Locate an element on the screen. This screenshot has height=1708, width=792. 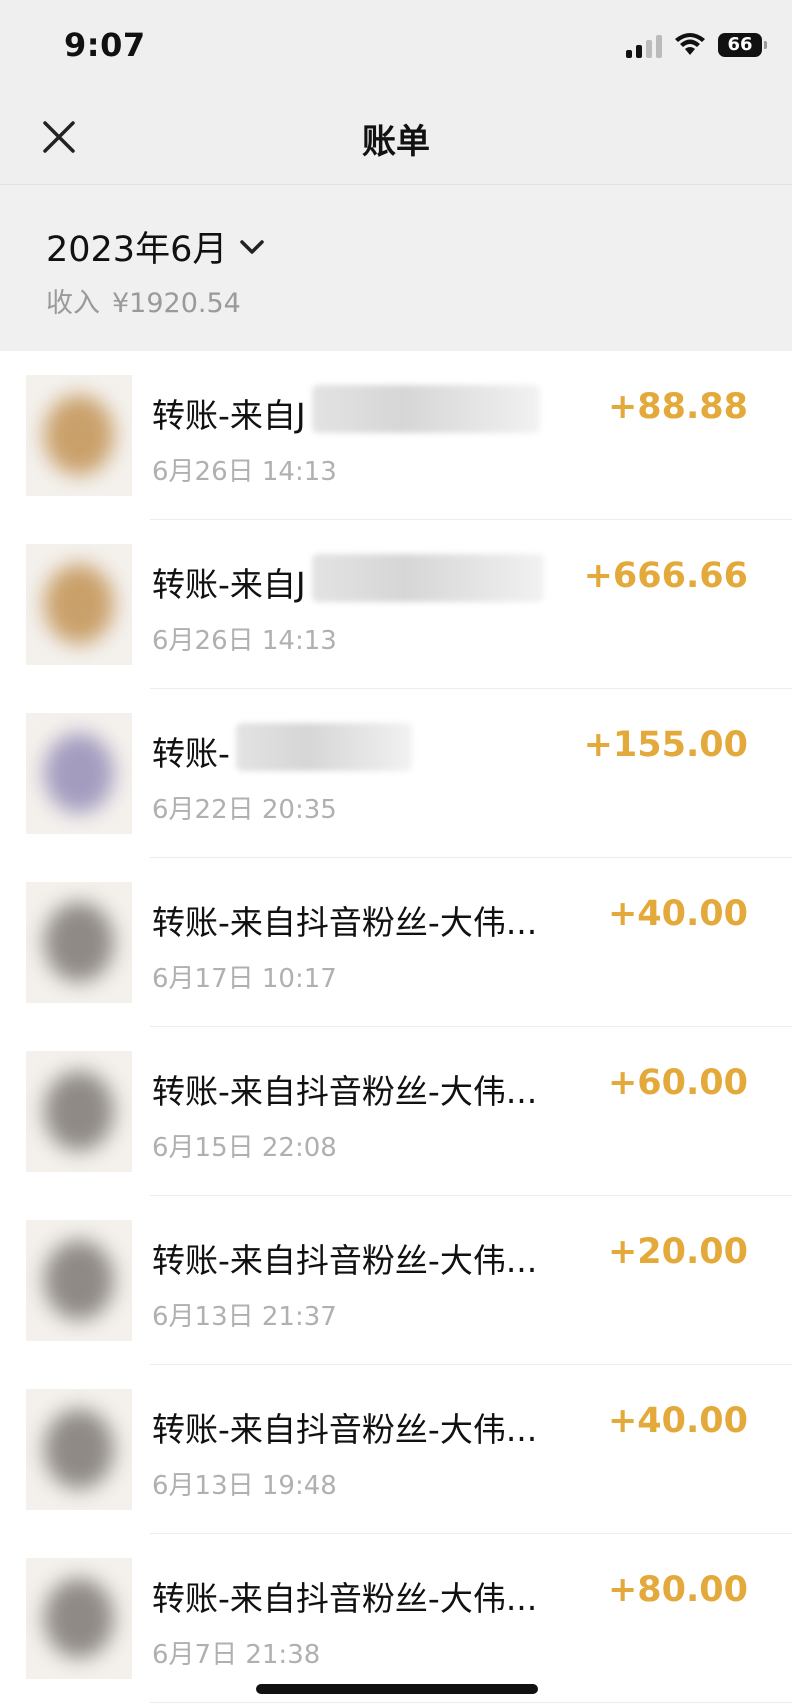
transaction-row: 转账-来自抖音粉丝-大伟... 6月7日 21:38 +80.00 is located at coordinates (396, 1618).